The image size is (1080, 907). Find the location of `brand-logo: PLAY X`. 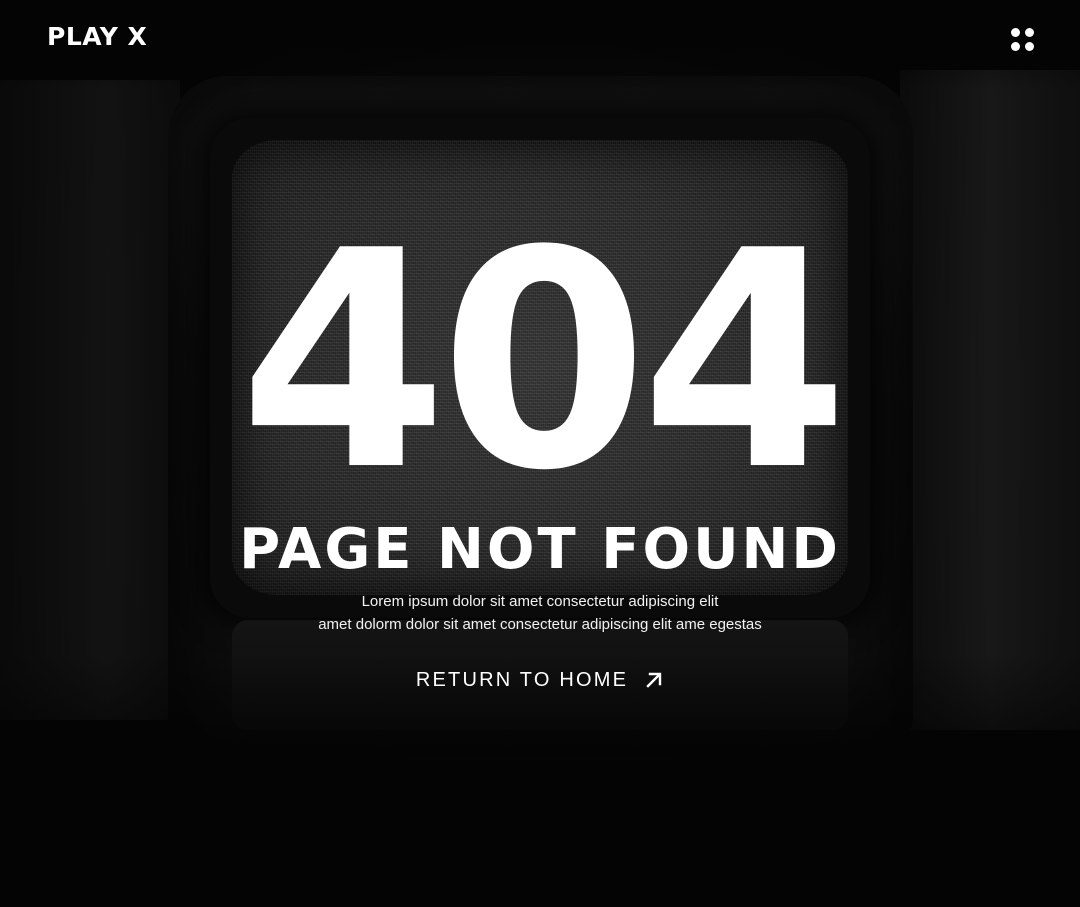

brand-logo: PLAY X is located at coordinates (97, 37).